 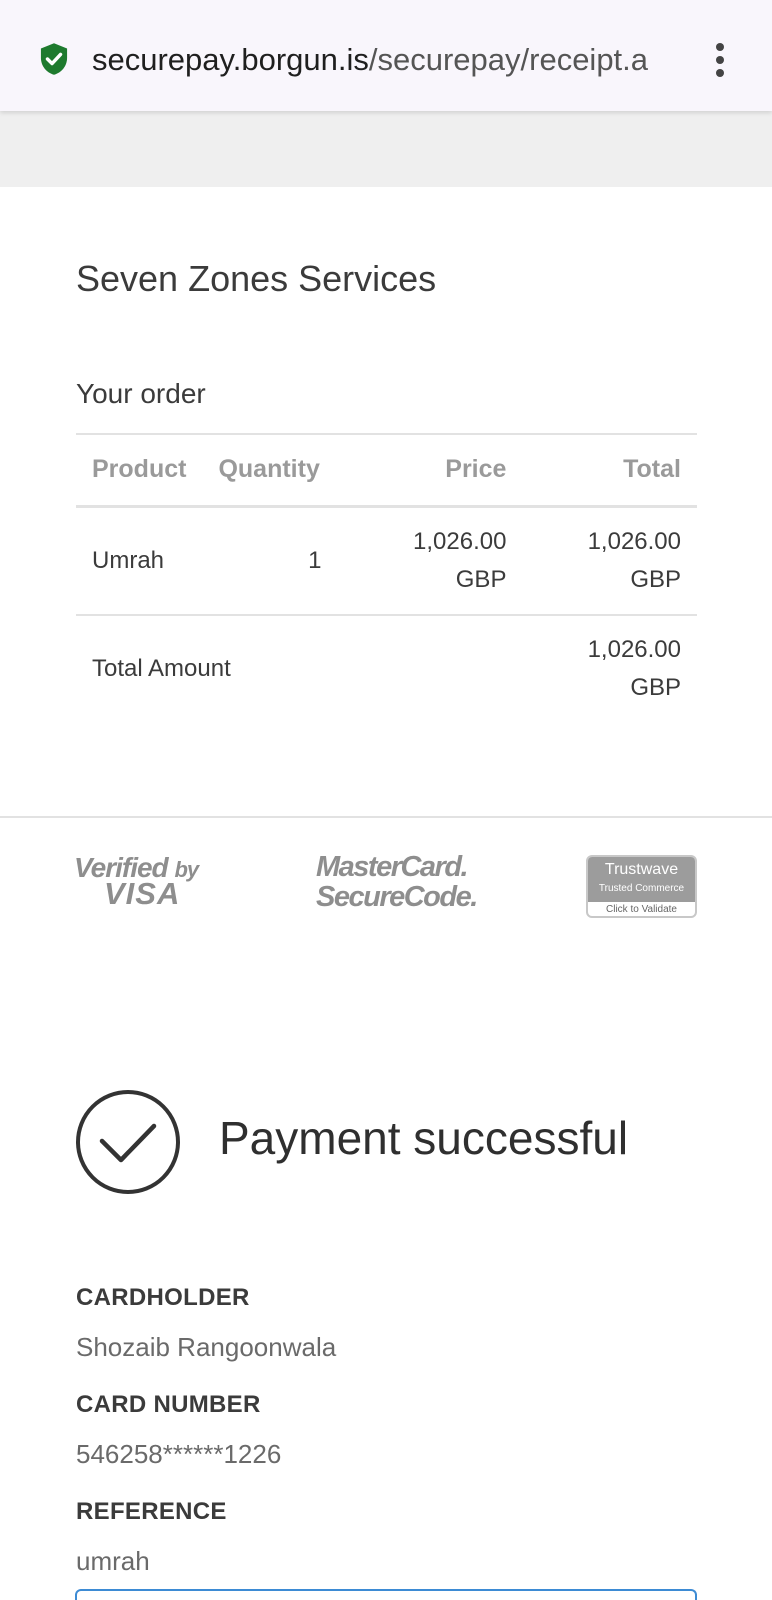 I want to click on header-product: Product, so click(x=139, y=470).